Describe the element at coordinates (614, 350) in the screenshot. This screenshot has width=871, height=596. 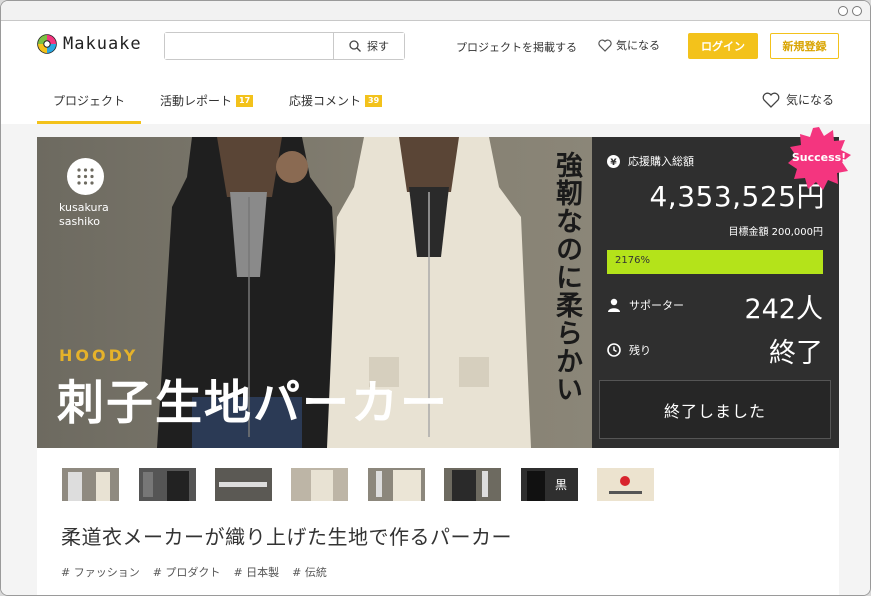
I see `clock-icon` at that location.